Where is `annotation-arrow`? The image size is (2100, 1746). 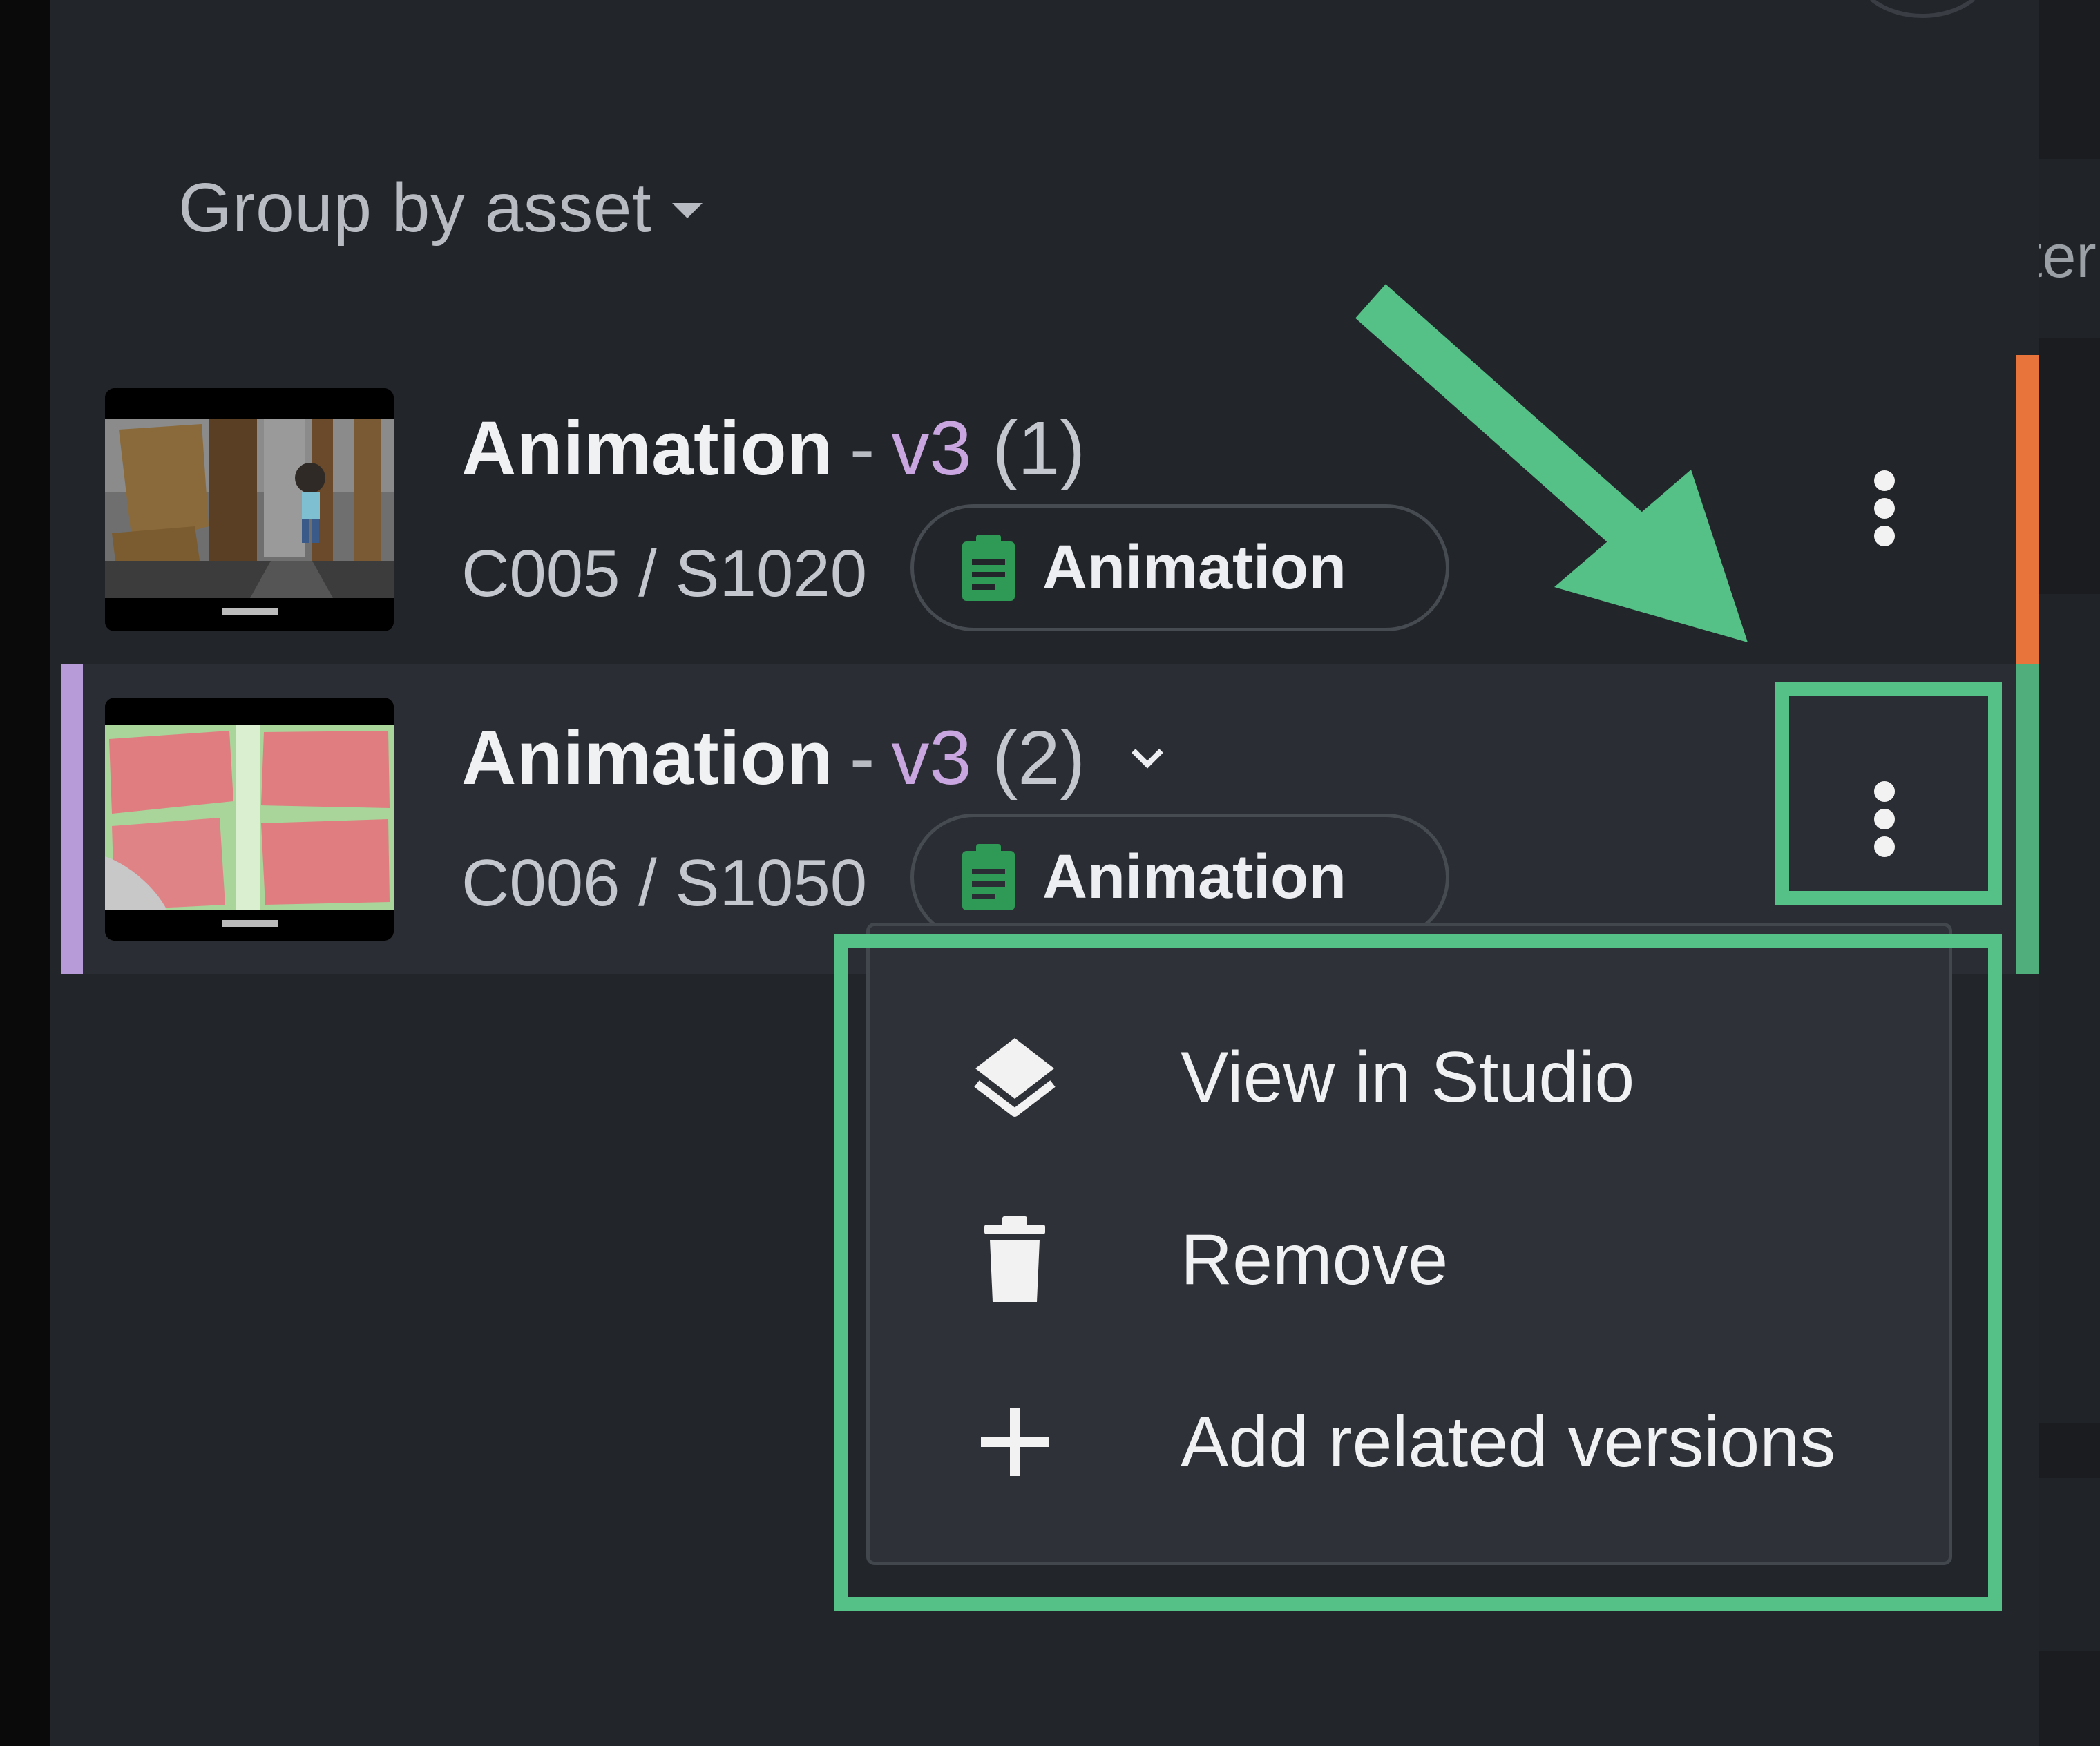
annotation-arrow is located at coordinates (1551, 463).